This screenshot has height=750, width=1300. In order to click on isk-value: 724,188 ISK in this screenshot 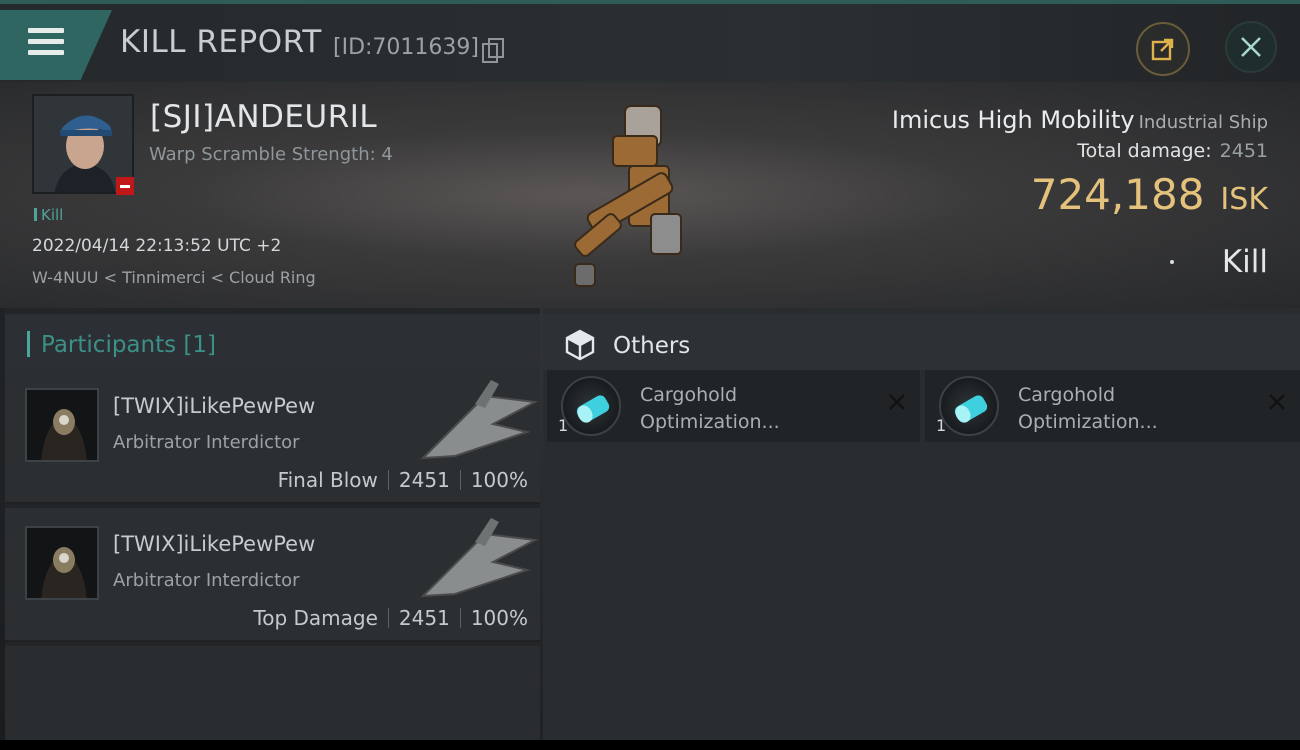, I will do `click(1149, 194)`.